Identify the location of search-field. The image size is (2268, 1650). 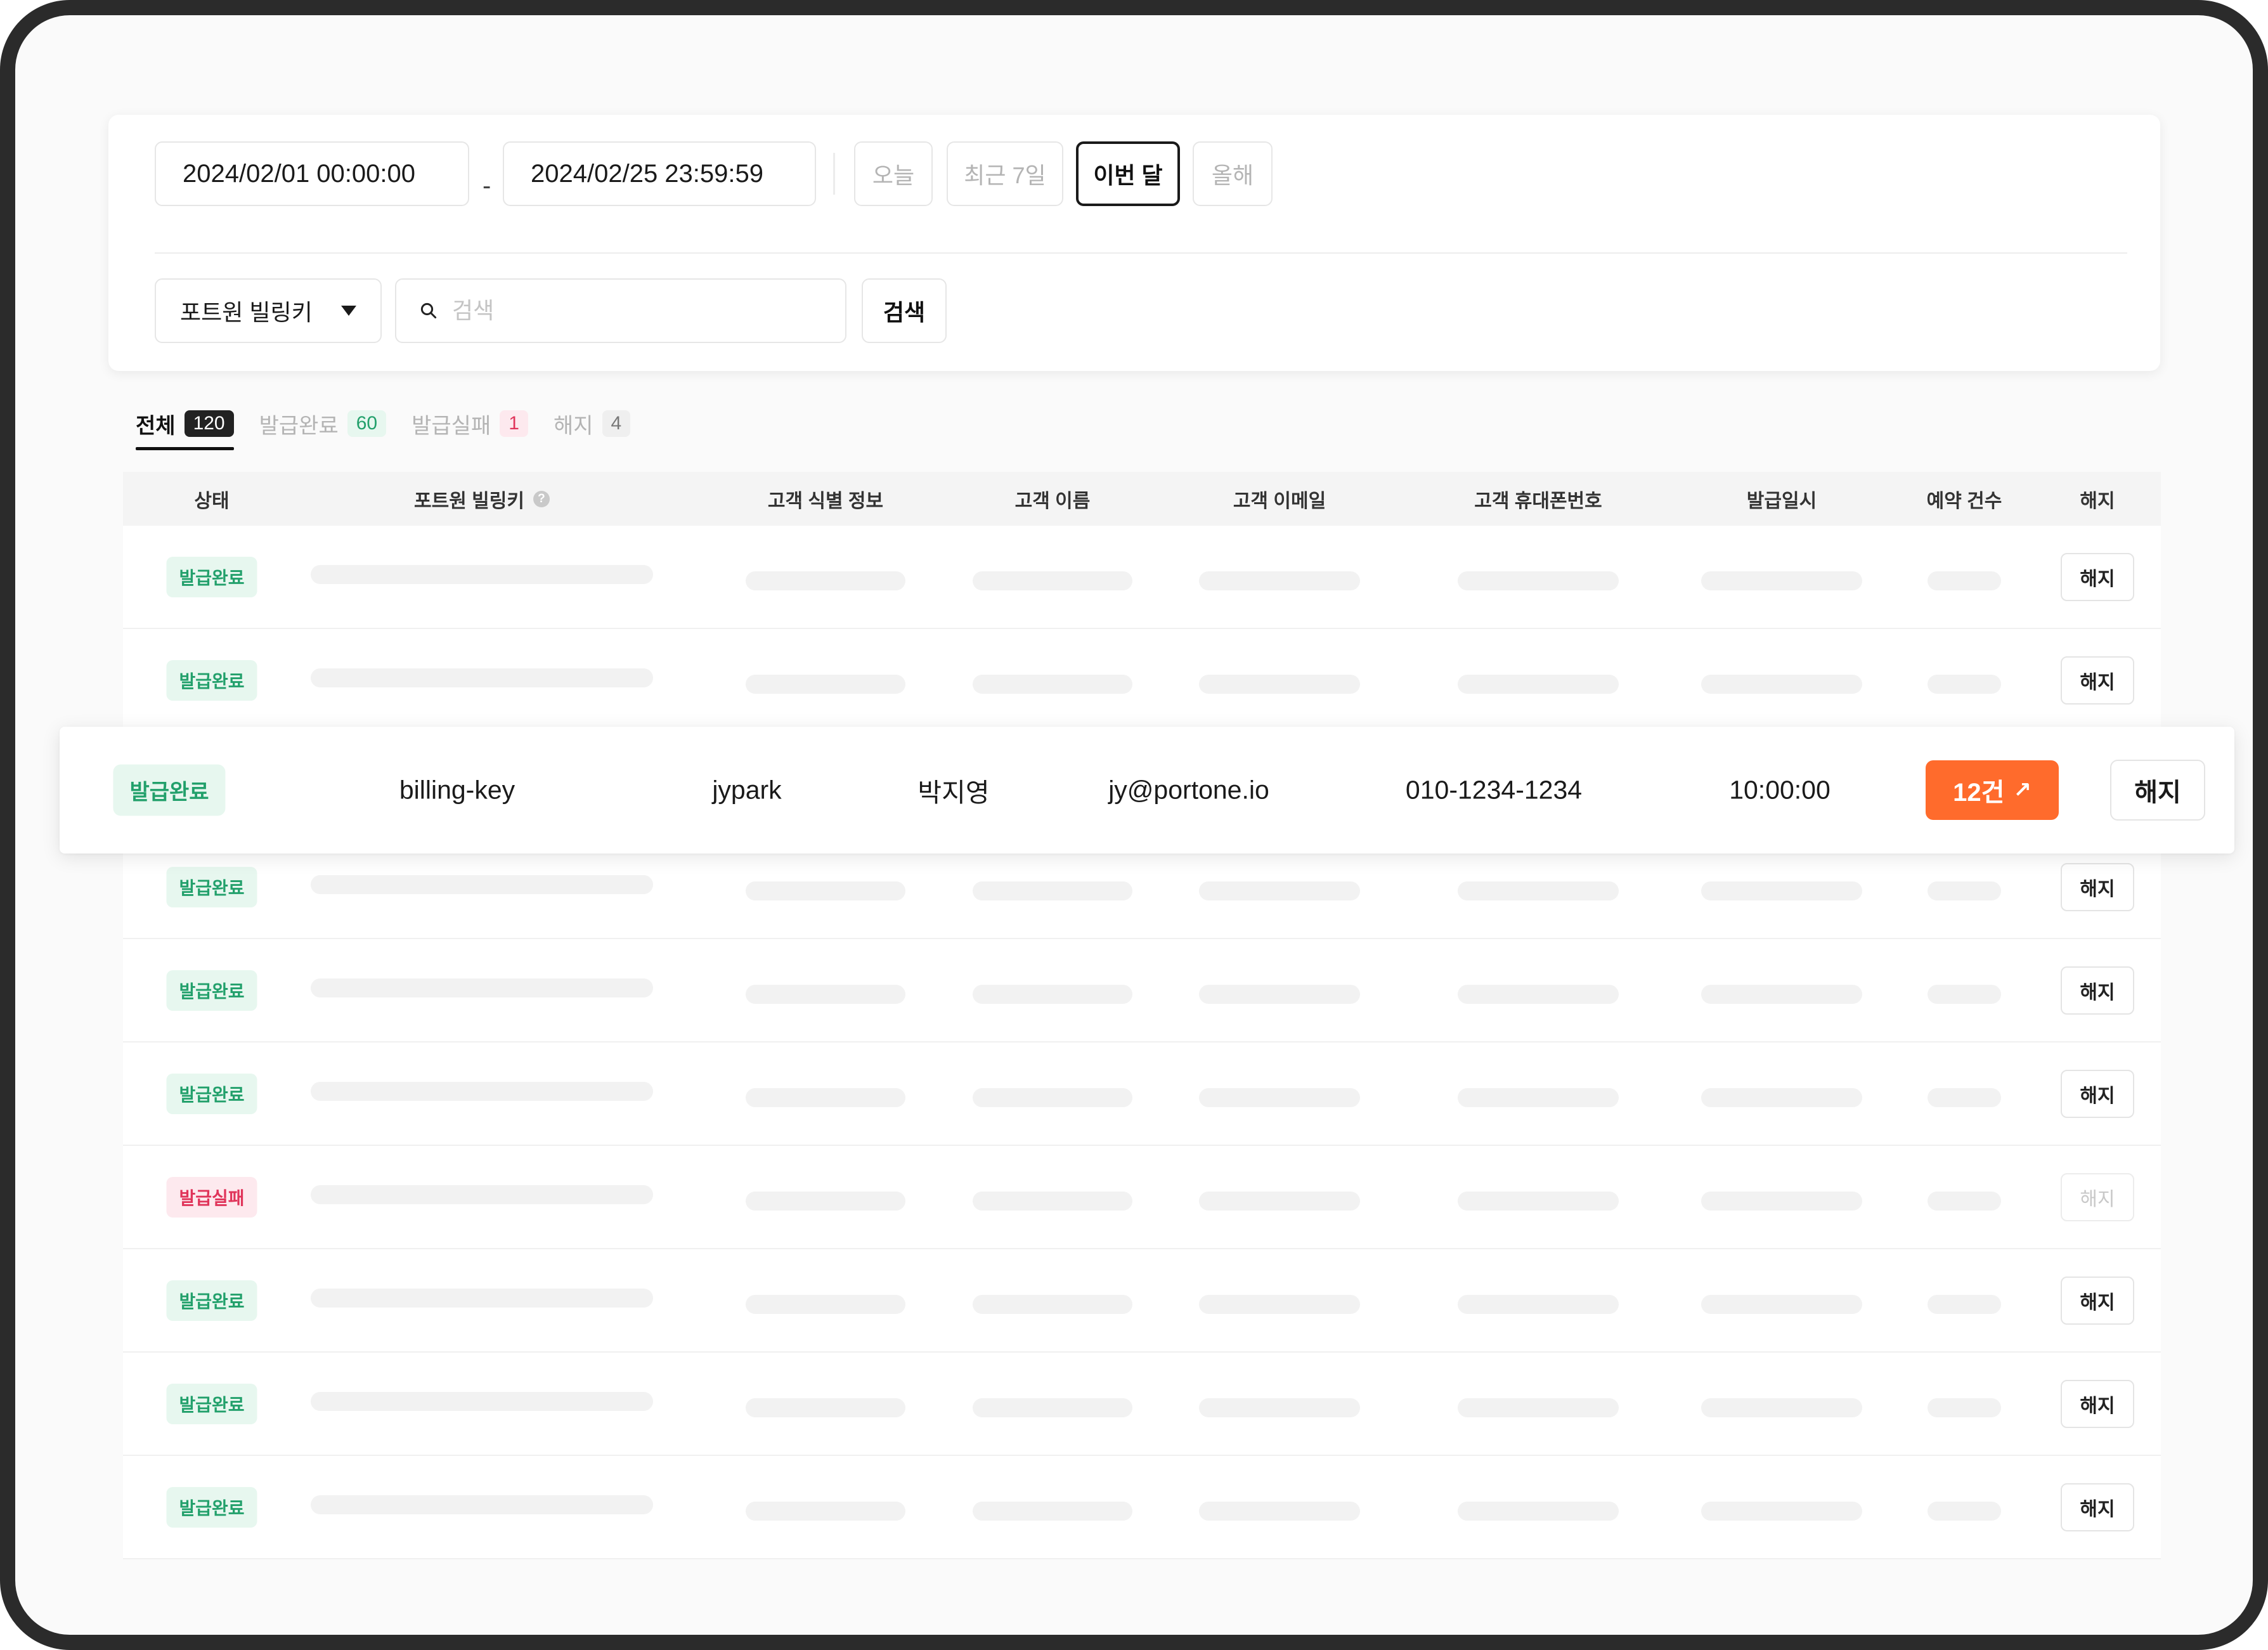
(620, 310).